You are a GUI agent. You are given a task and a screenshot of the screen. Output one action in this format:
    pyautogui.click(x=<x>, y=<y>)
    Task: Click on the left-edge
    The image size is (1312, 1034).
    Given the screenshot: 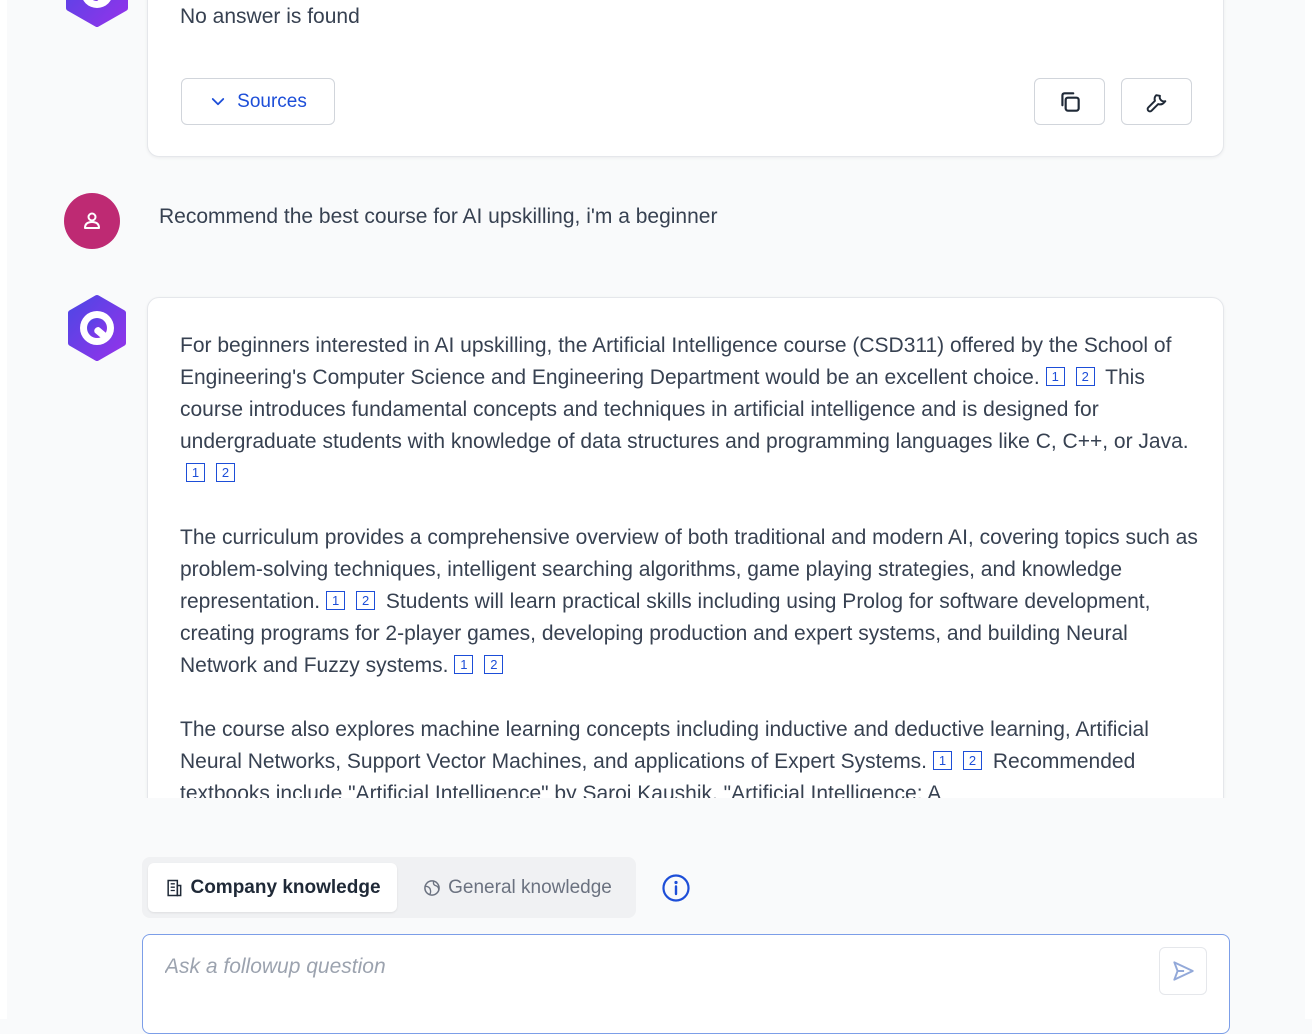 What is the action you would take?
    pyautogui.click(x=3, y=509)
    